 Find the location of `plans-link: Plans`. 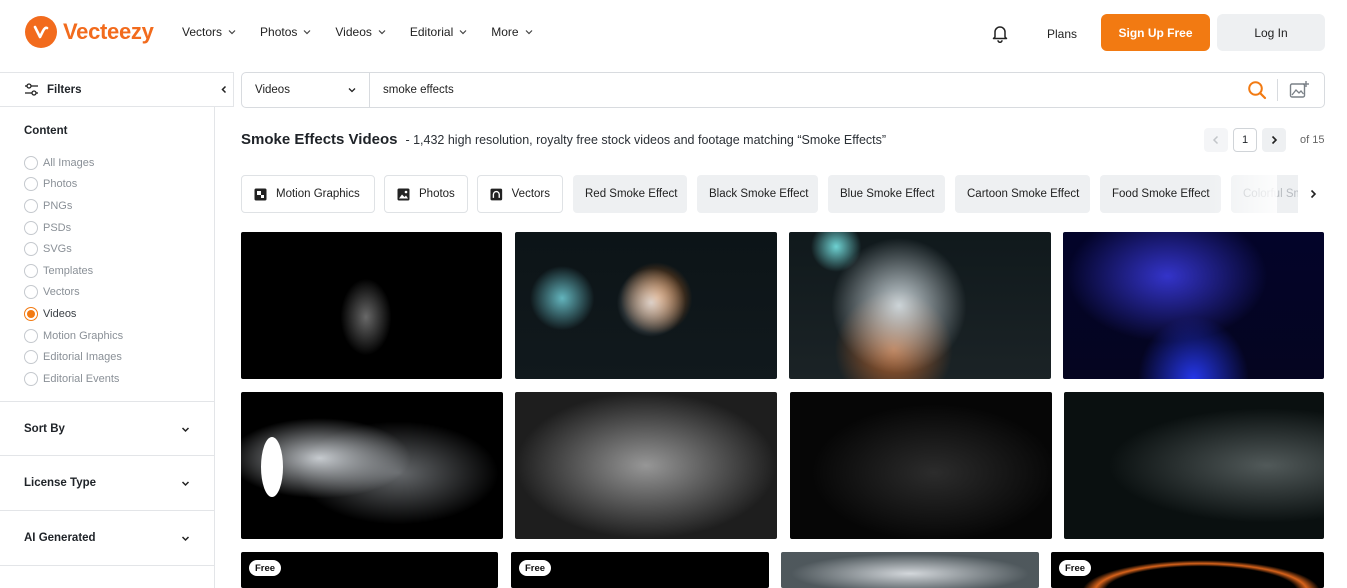

plans-link: Plans is located at coordinates (1062, 34).